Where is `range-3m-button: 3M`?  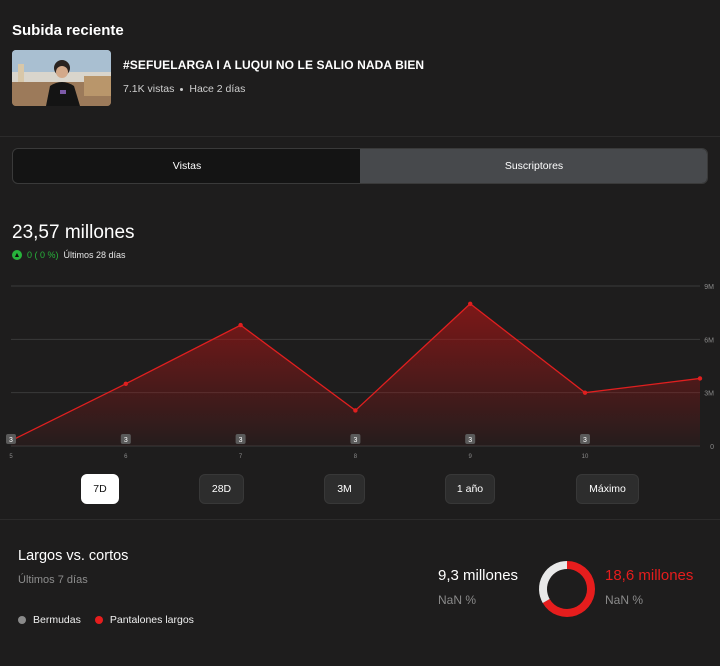 range-3m-button: 3M is located at coordinates (344, 489).